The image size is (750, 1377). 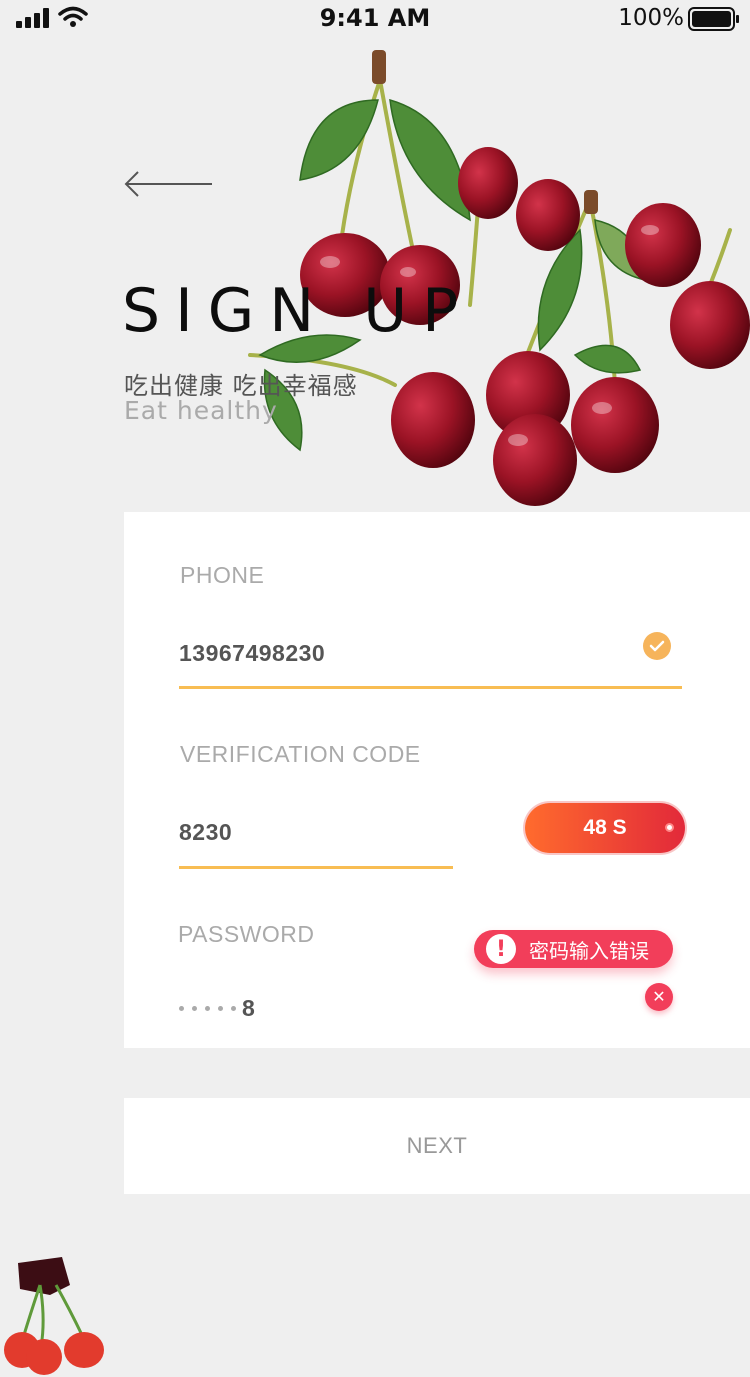 What do you see at coordinates (201, 410) in the screenshot?
I see `subtitle-english: Eat healthy` at bounding box center [201, 410].